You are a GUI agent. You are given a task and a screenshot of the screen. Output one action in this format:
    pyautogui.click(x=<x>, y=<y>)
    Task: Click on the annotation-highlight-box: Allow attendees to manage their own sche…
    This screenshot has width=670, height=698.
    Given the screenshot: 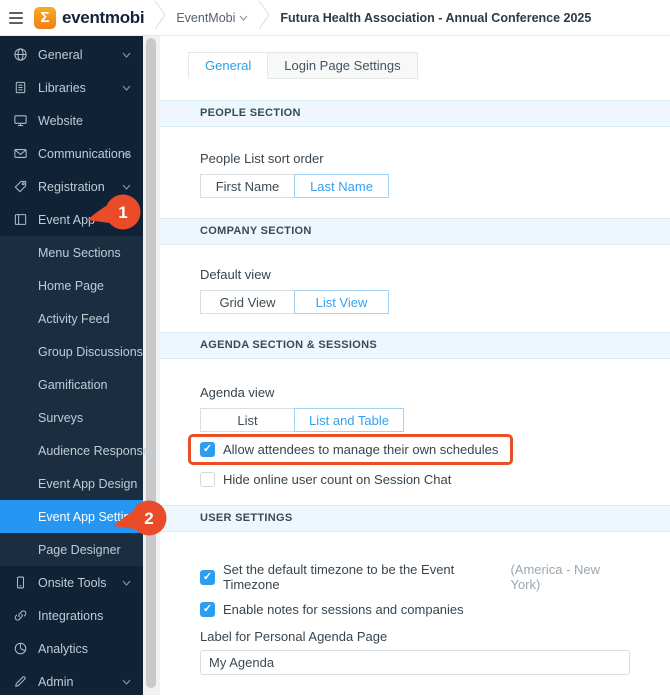 What is the action you would take?
    pyautogui.click(x=351, y=449)
    